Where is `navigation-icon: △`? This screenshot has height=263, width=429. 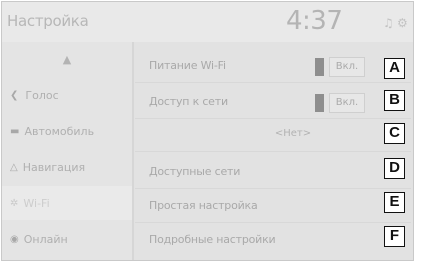
navigation-icon: △ is located at coordinates (14, 167).